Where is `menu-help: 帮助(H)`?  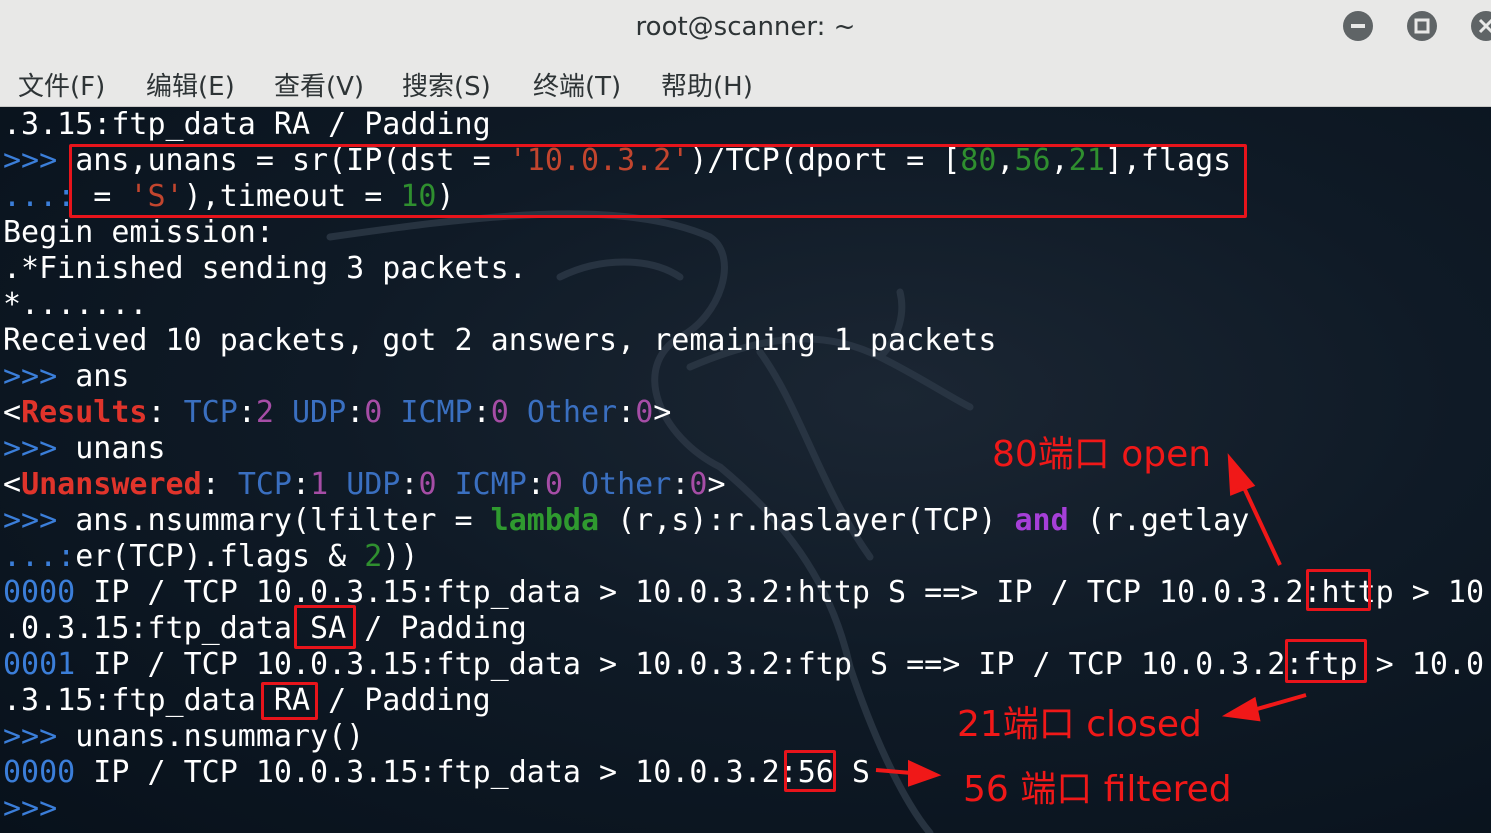 menu-help: 帮助(H) is located at coordinates (707, 84).